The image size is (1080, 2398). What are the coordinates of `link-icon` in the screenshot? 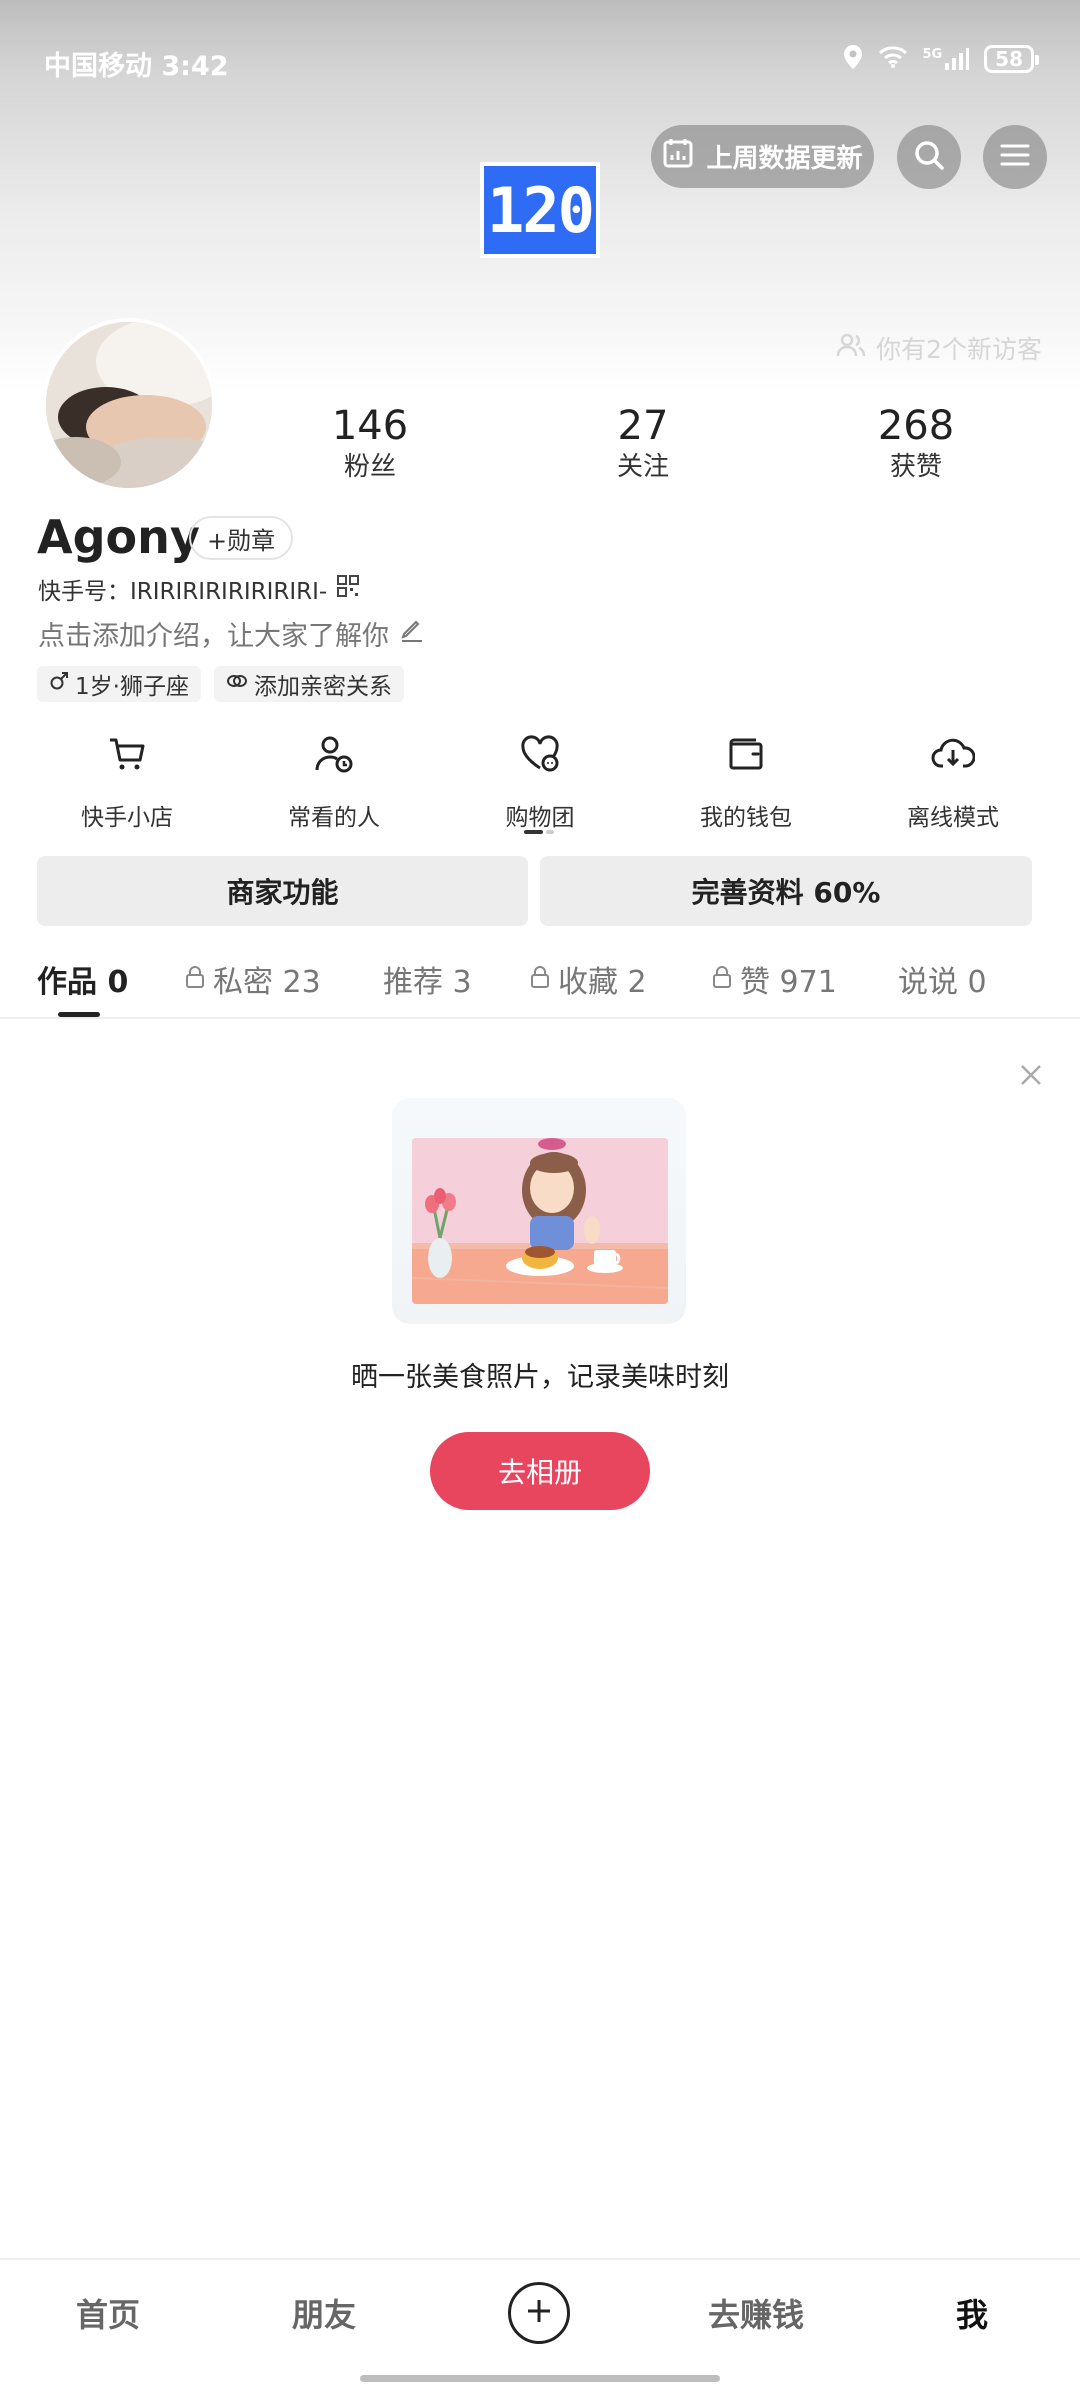 It's located at (237, 684).